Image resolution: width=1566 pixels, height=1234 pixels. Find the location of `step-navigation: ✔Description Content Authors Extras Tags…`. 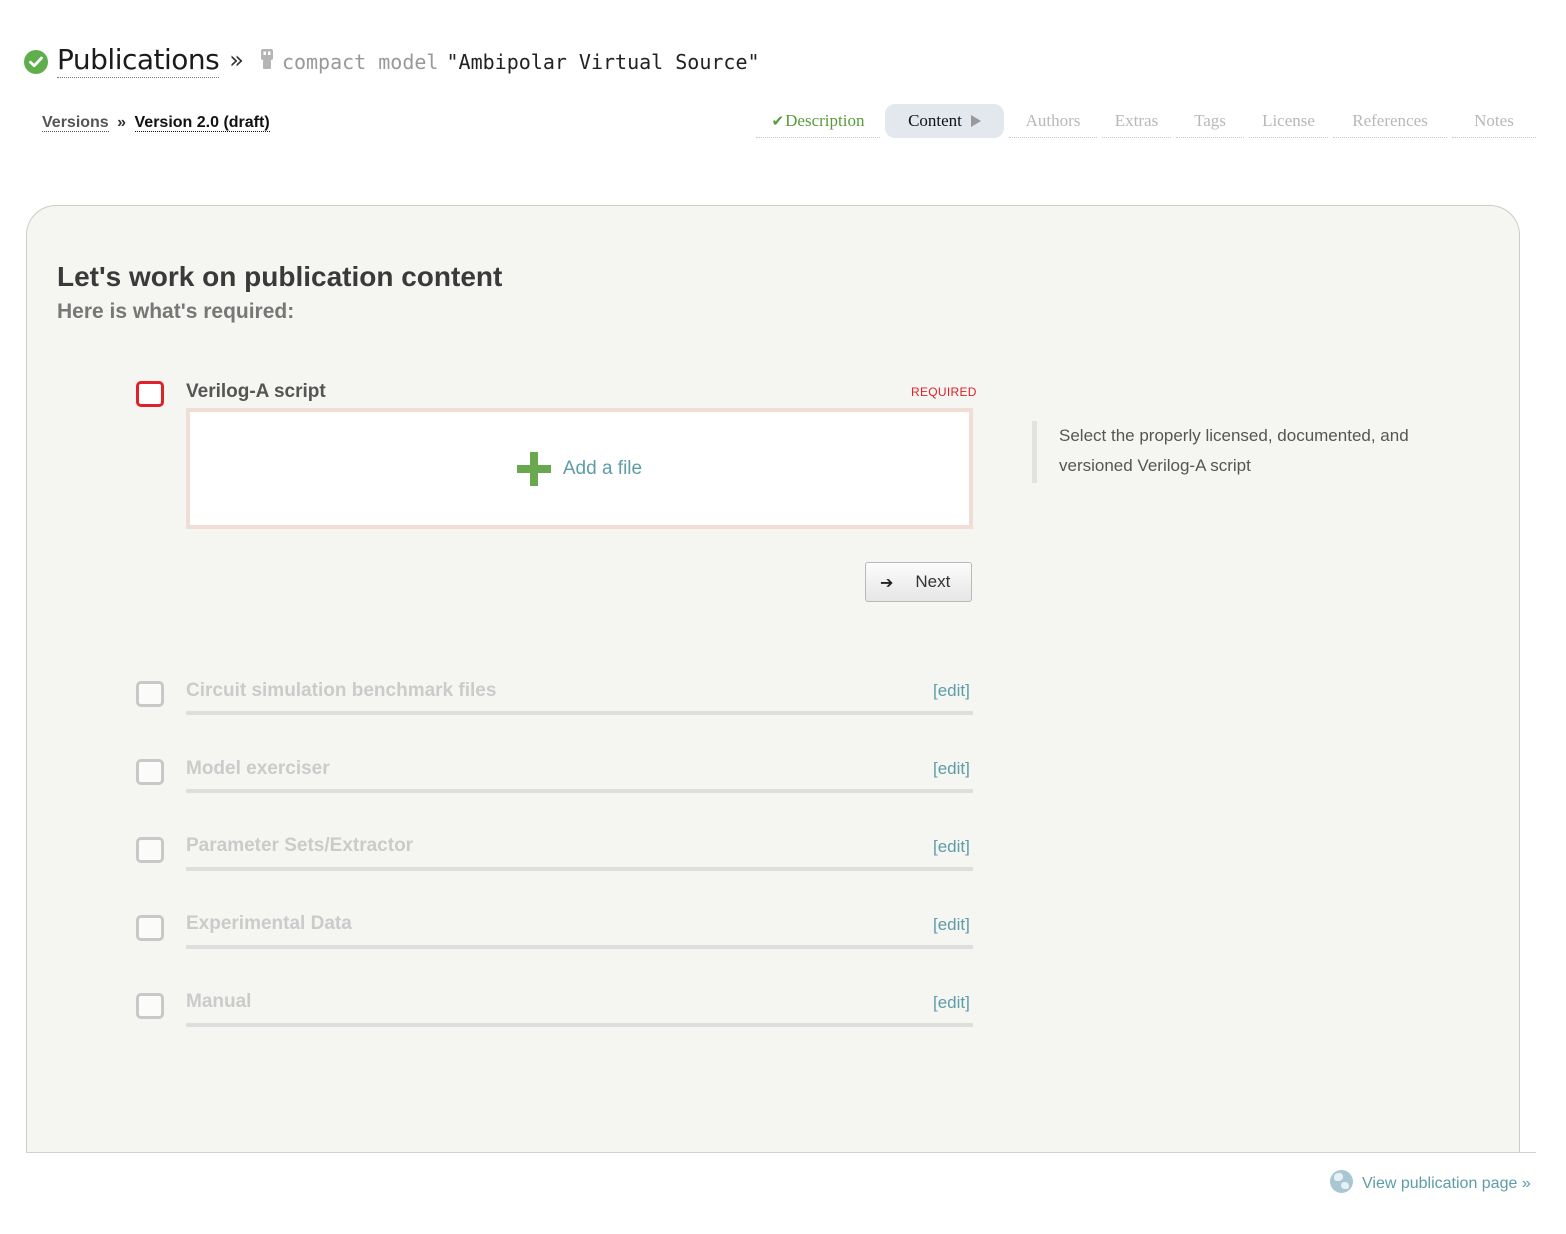

step-navigation: ✔Description Content Authors Extras Tags… is located at coordinates (1146, 122).